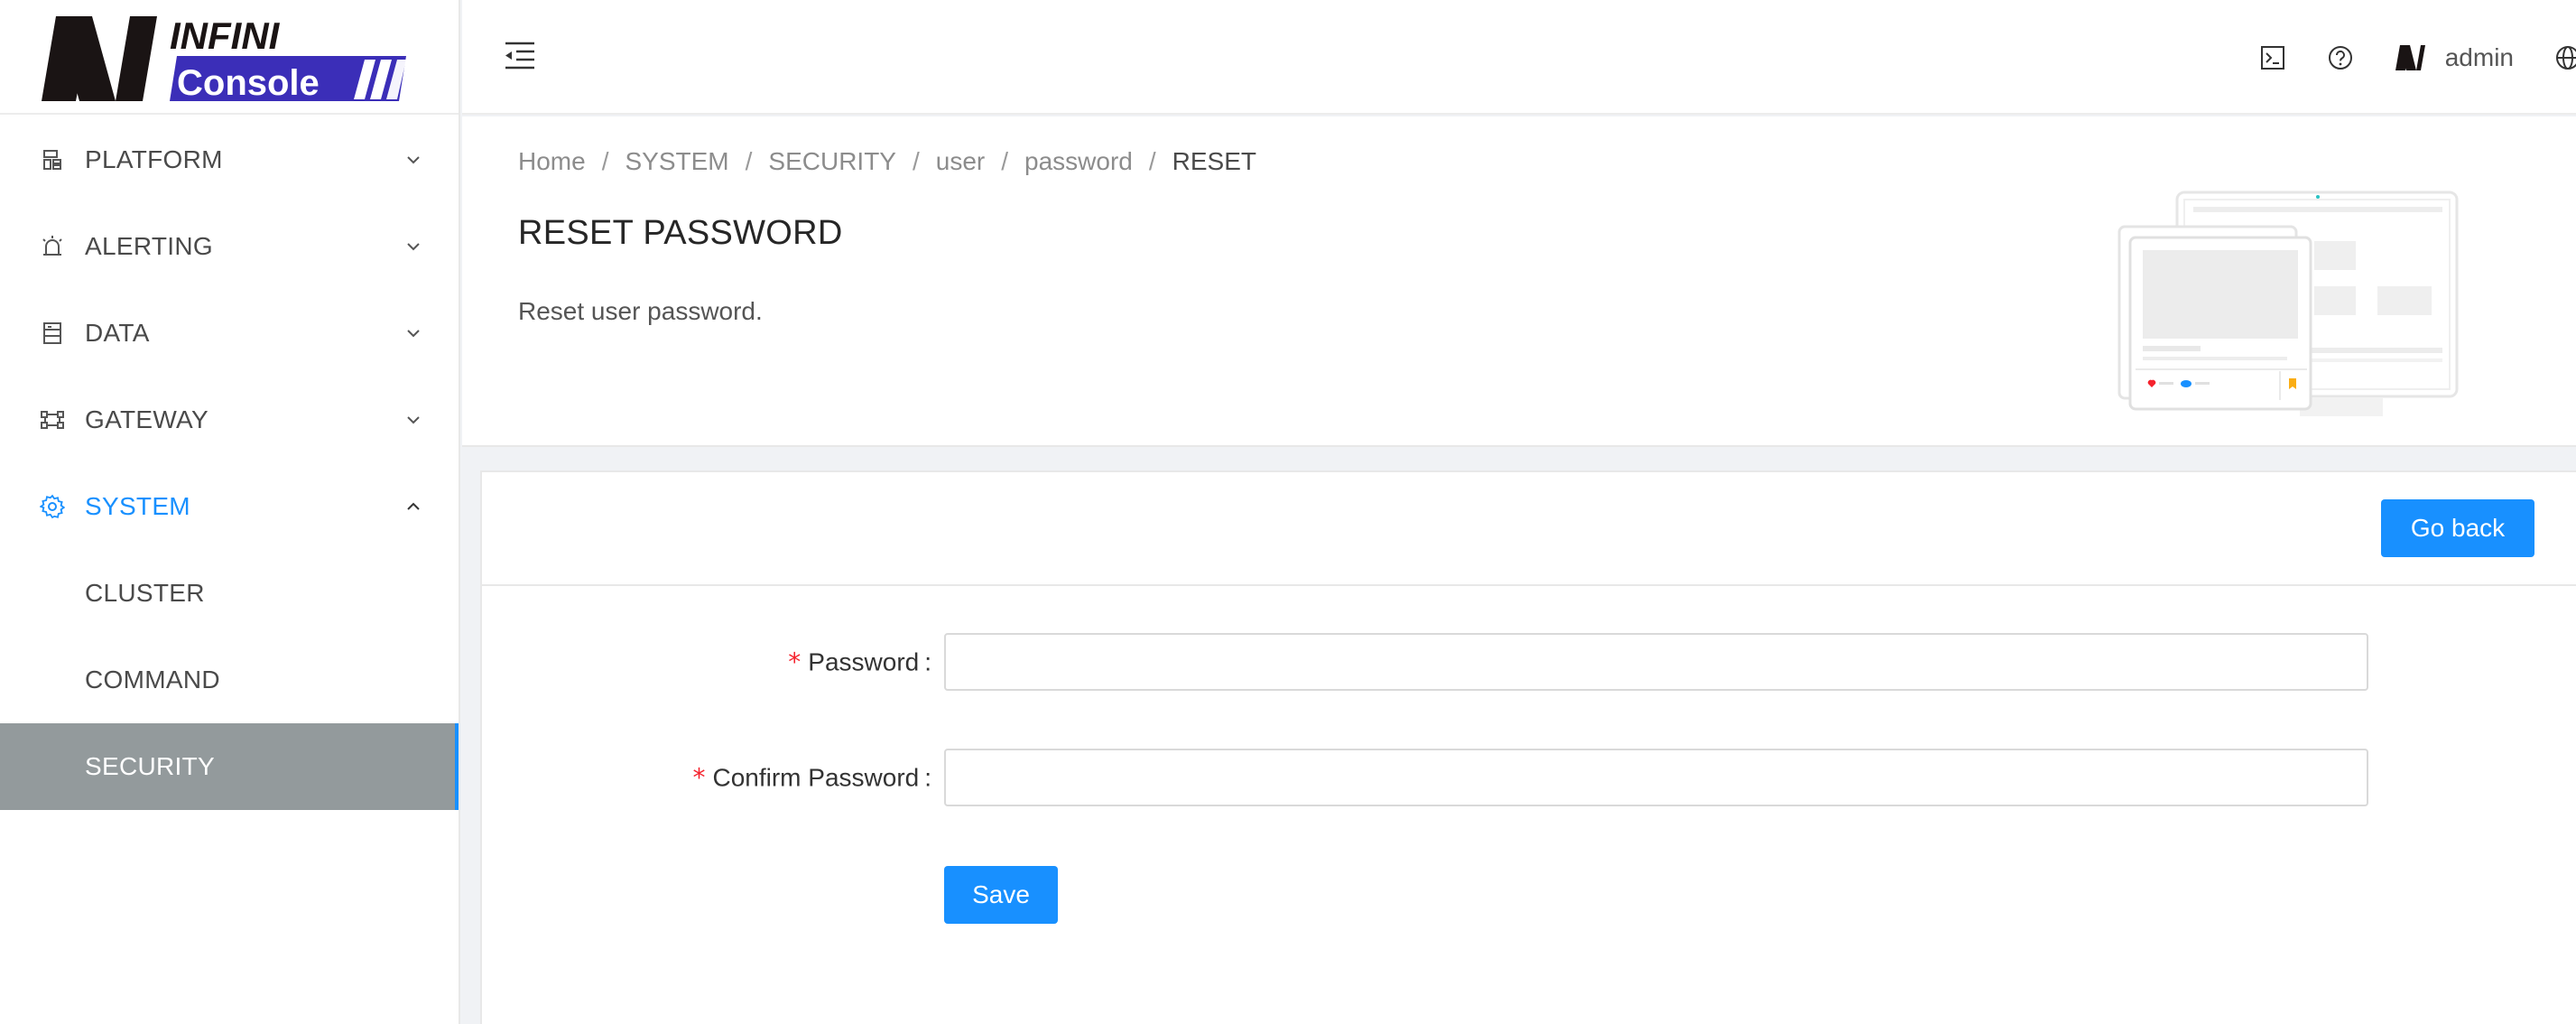 The height and width of the screenshot is (1024, 2576). What do you see at coordinates (2340, 57) in the screenshot?
I see `help-icon` at bounding box center [2340, 57].